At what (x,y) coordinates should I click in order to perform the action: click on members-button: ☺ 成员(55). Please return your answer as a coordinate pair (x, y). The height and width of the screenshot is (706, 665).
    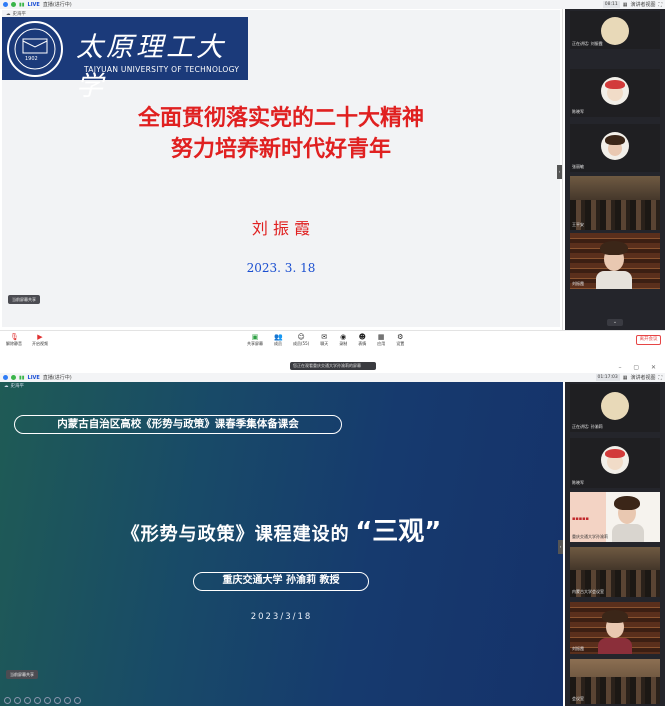
    Looking at the image, I should click on (301, 340).